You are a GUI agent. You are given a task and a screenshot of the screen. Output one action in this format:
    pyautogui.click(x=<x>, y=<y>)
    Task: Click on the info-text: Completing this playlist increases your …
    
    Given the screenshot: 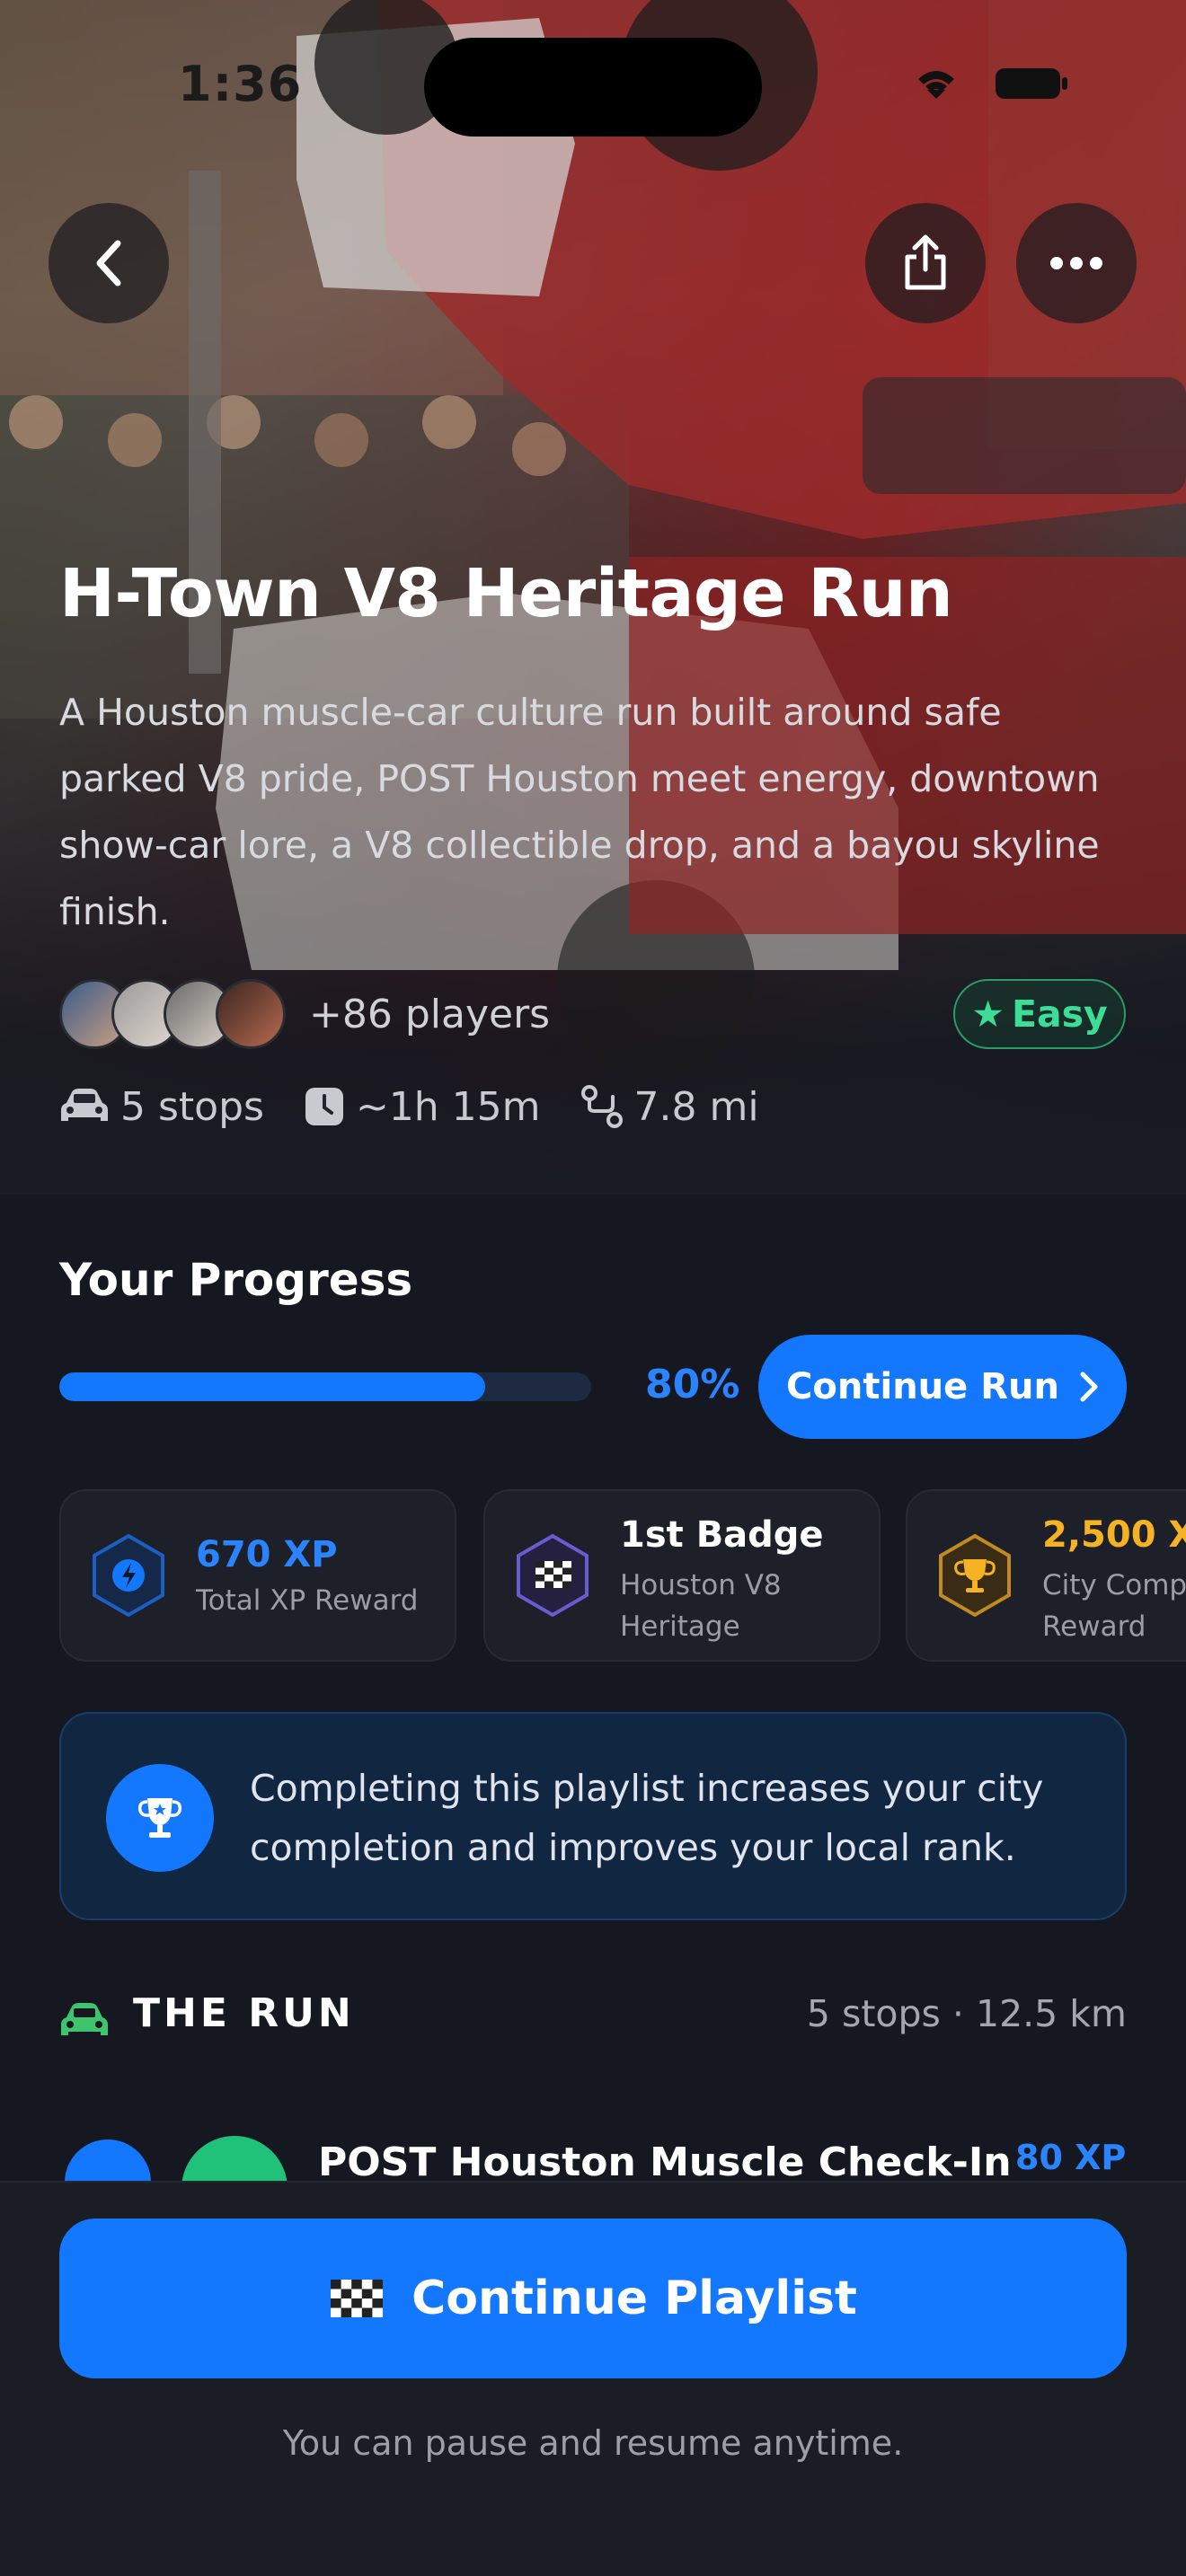 What is the action you would take?
    pyautogui.click(x=647, y=1818)
    